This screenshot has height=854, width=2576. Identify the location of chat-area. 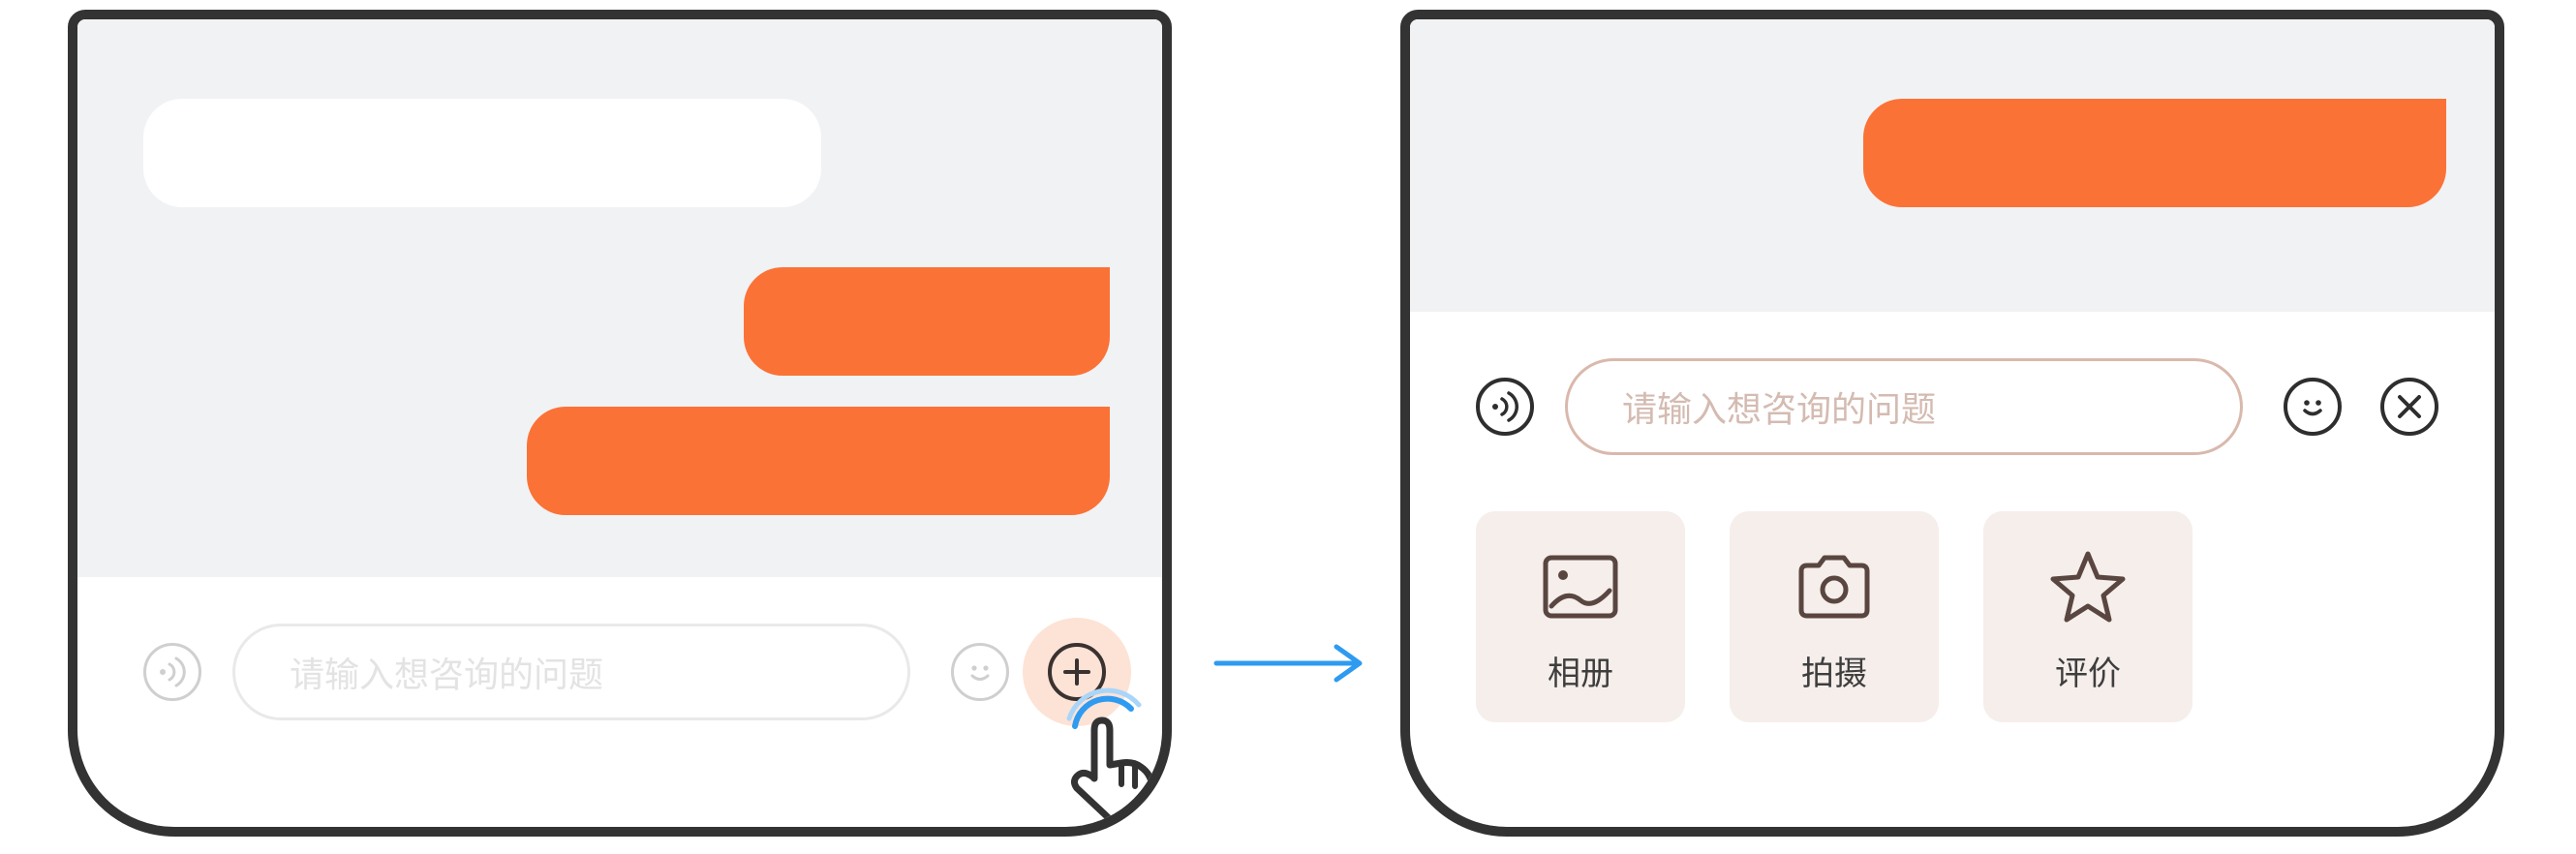
(1952, 166).